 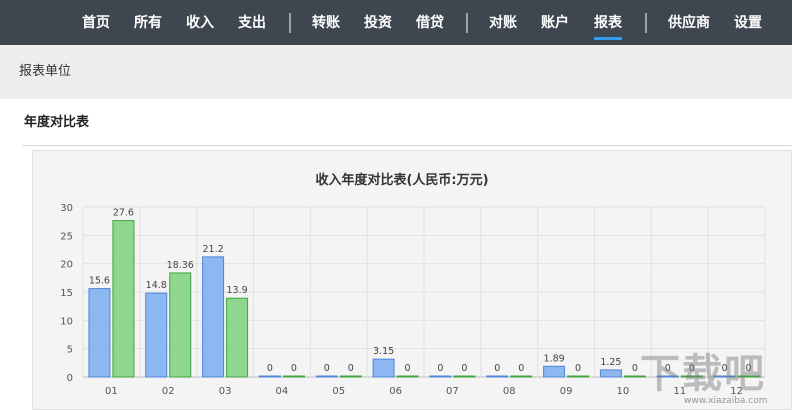 What do you see at coordinates (452, 391) in the screenshot?
I see `x-tick-label: 07` at bounding box center [452, 391].